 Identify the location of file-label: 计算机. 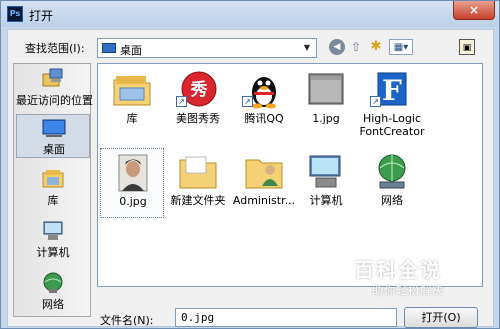
(326, 200).